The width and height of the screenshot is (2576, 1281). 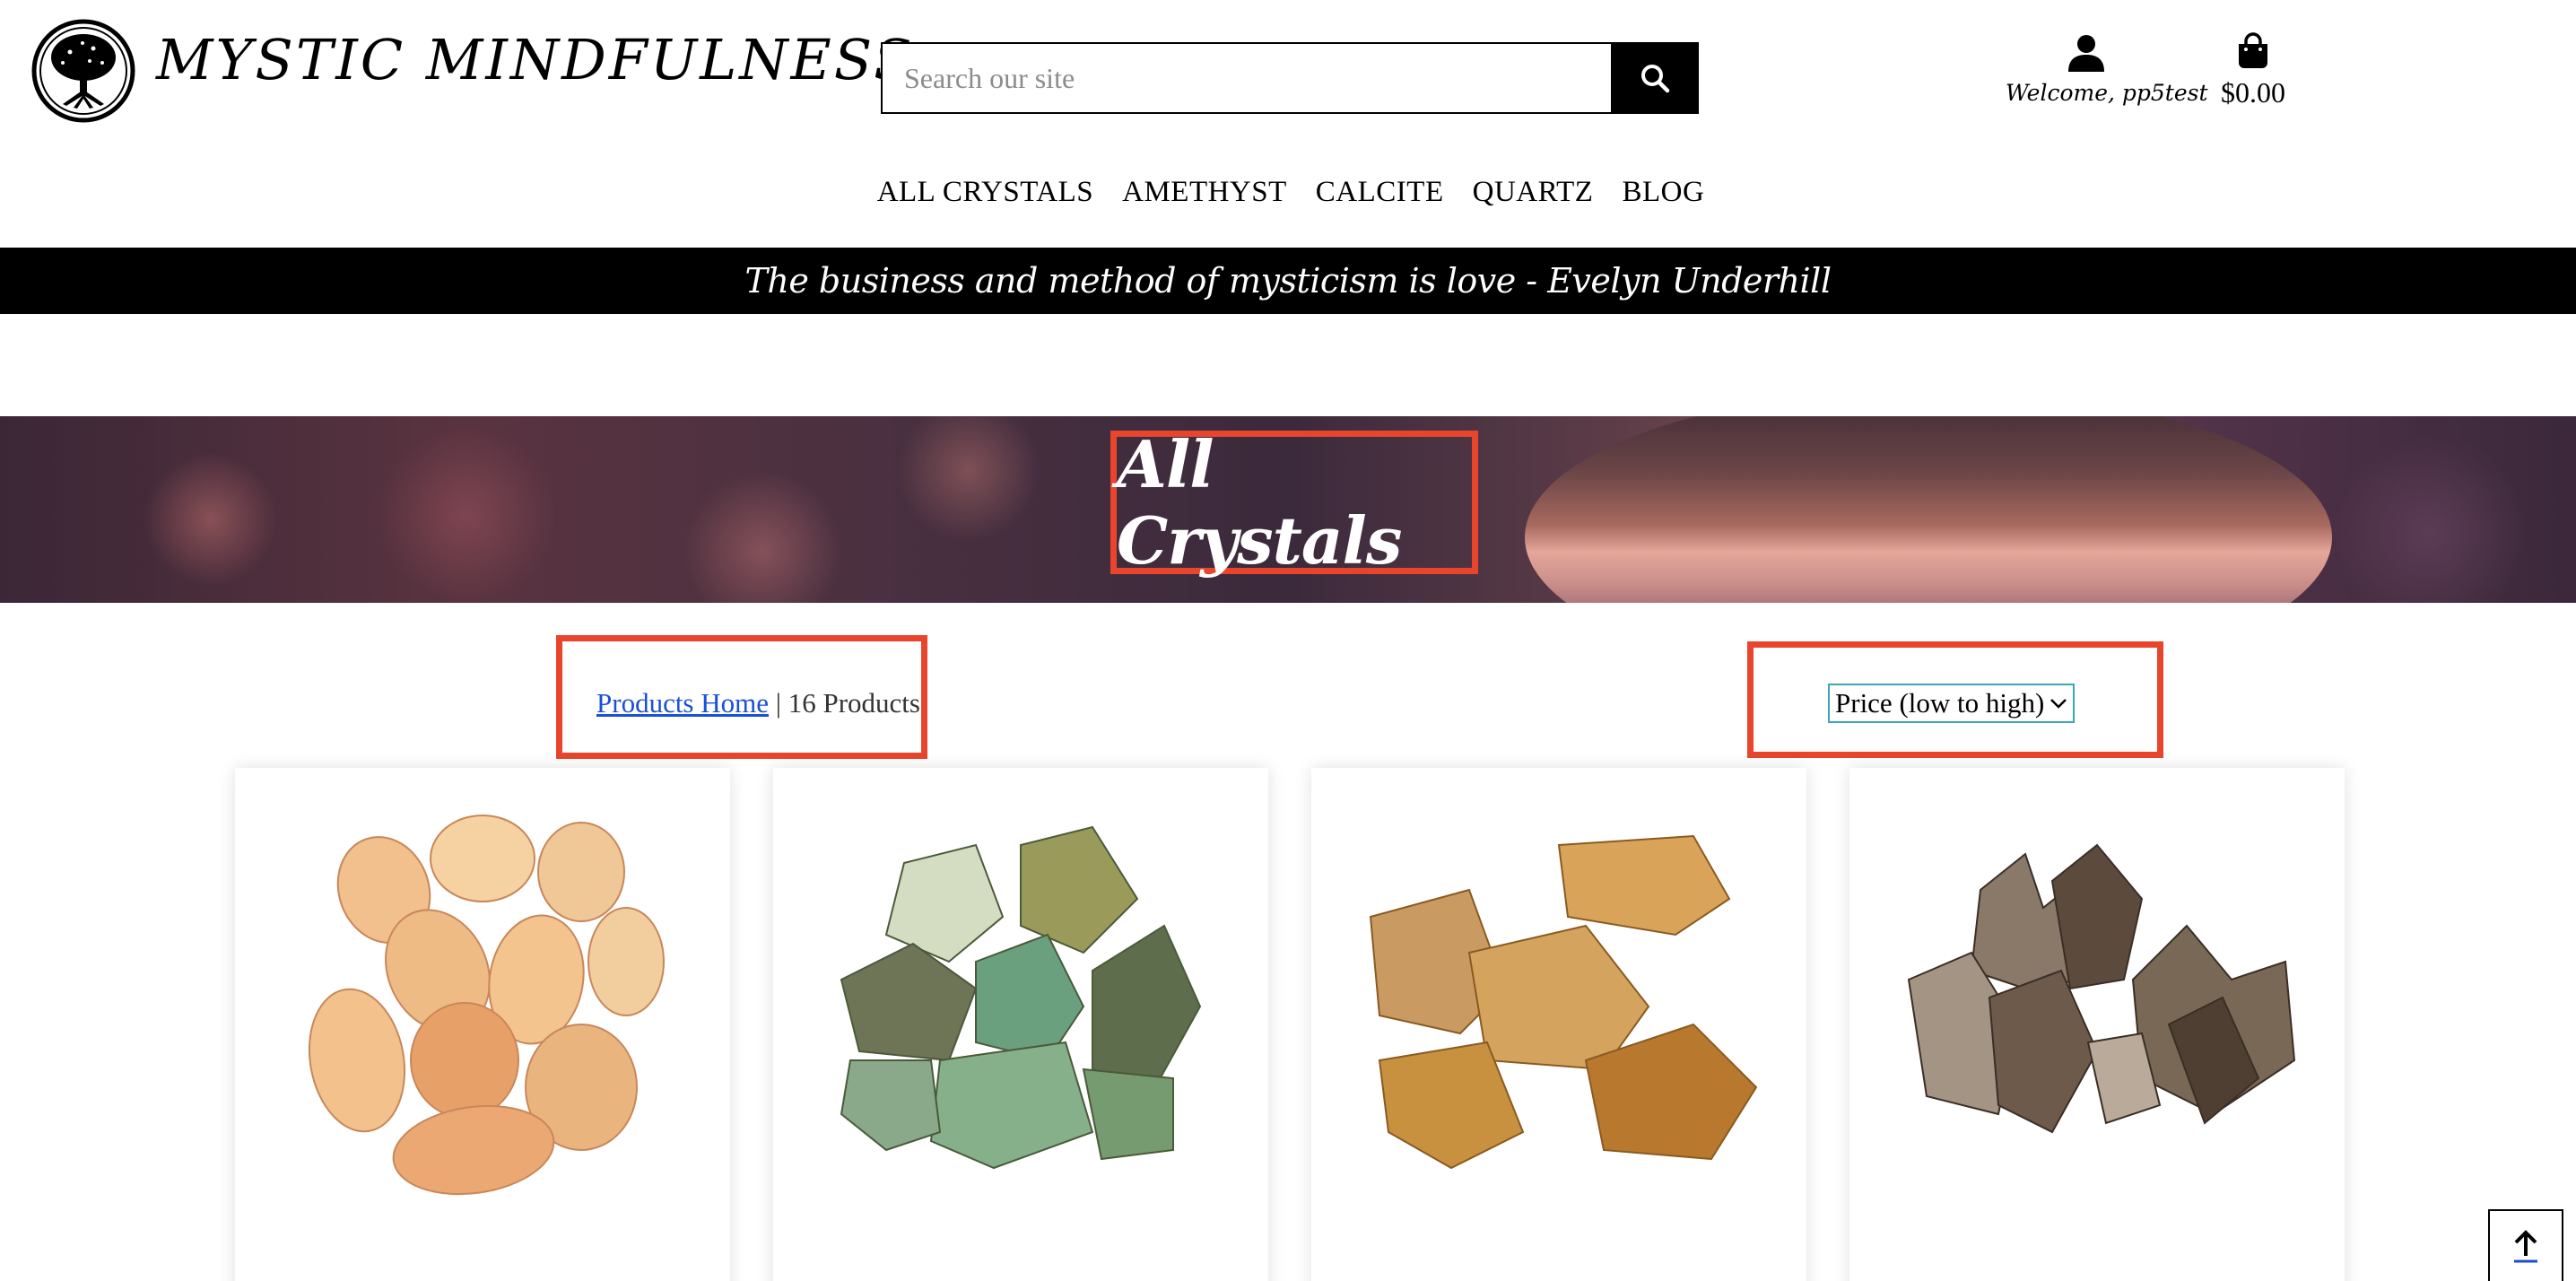 What do you see at coordinates (1259, 502) in the screenshot?
I see `page-title: All Crystals` at bounding box center [1259, 502].